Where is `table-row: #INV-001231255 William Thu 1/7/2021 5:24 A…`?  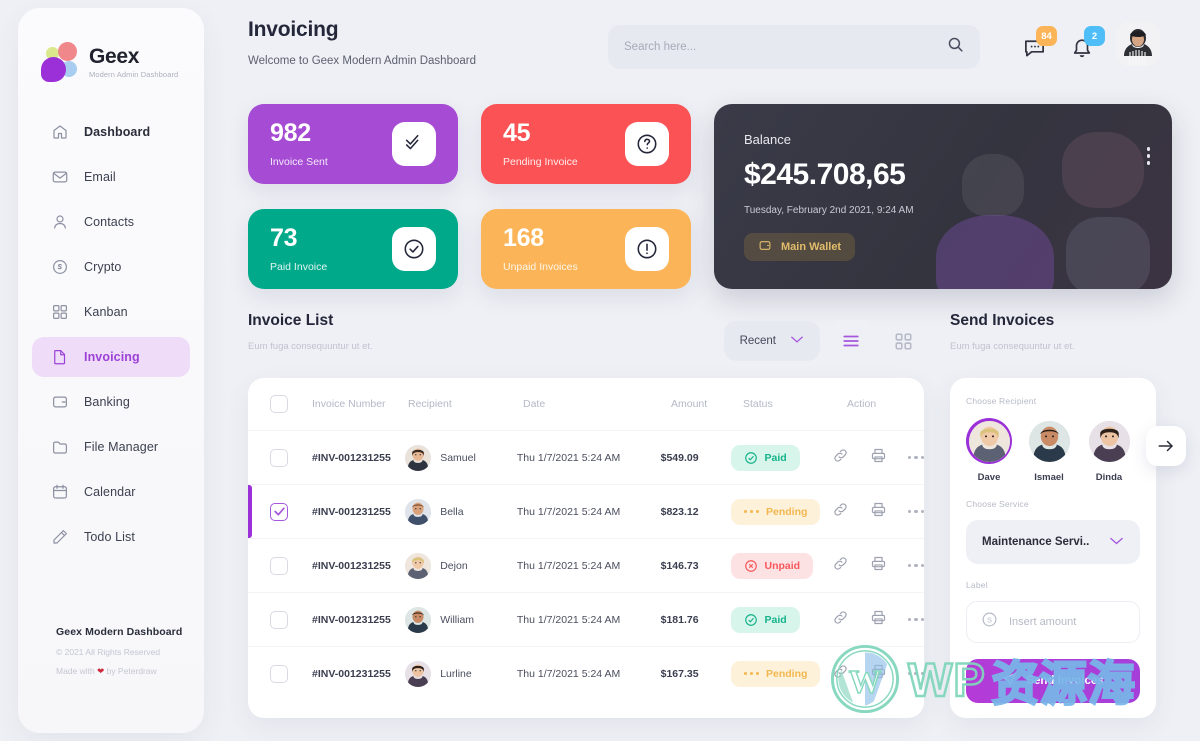 table-row: #INV-001231255 William Thu 1/7/2021 5:24 A… is located at coordinates (586, 619).